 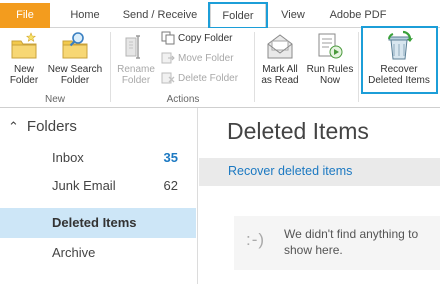 I want to click on folder-item-deleted-items: Deleted Items, so click(x=98, y=223).